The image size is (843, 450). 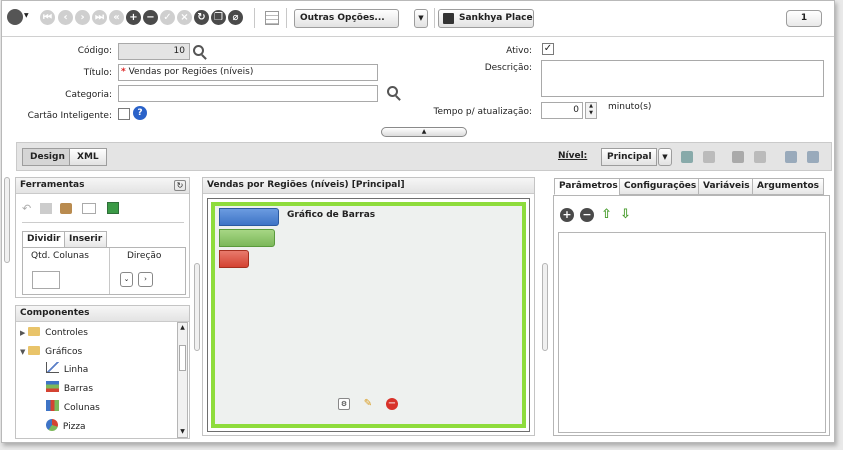 What do you see at coordinates (738, 157) in the screenshot?
I see `copy-level-icon` at bounding box center [738, 157].